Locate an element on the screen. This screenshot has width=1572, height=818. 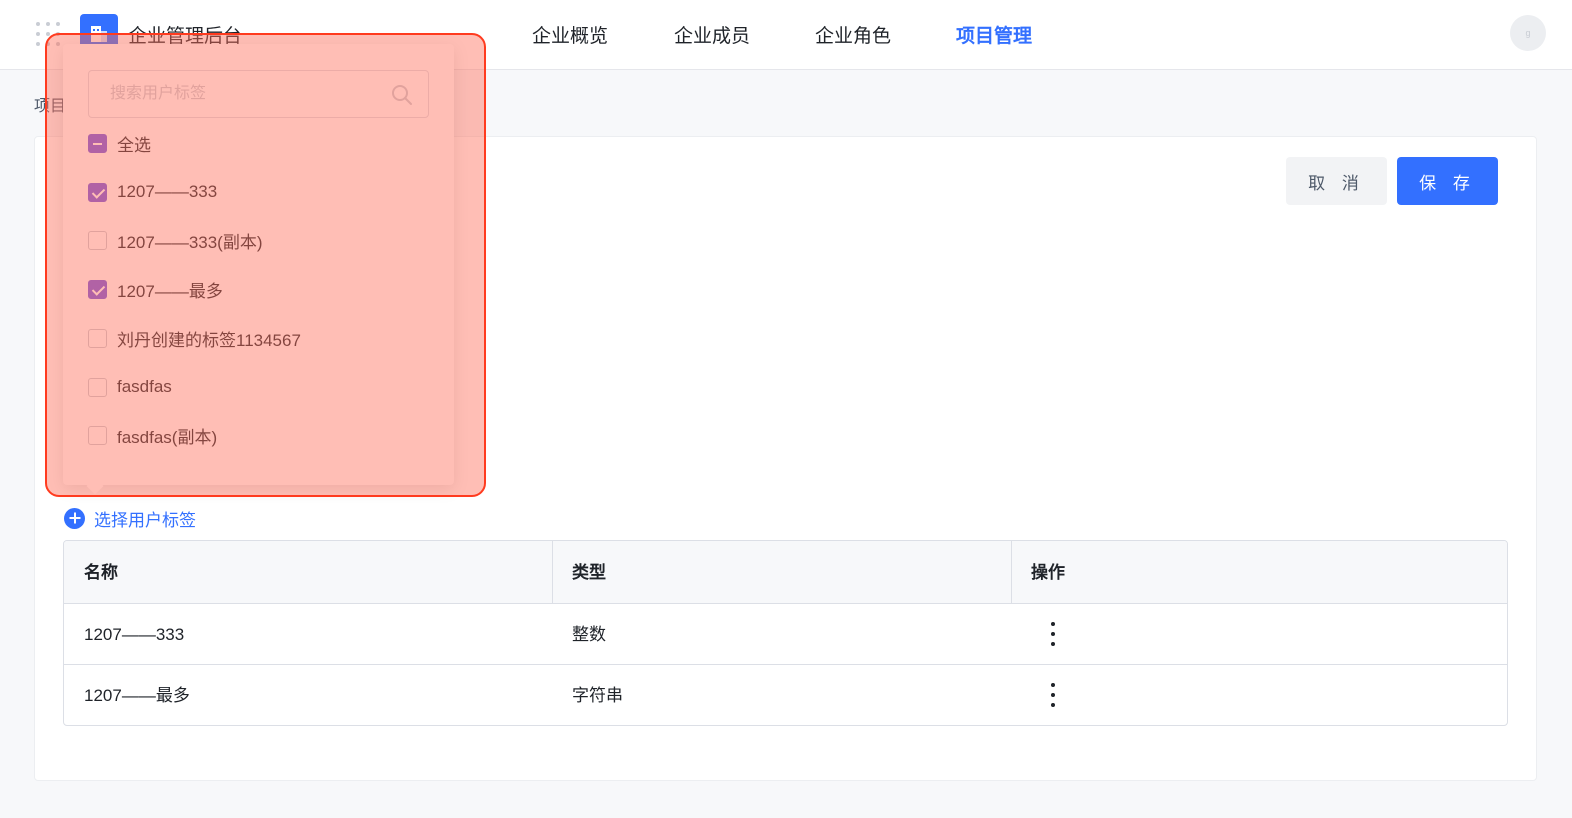
tag-search-input is located at coordinates (235, 94).